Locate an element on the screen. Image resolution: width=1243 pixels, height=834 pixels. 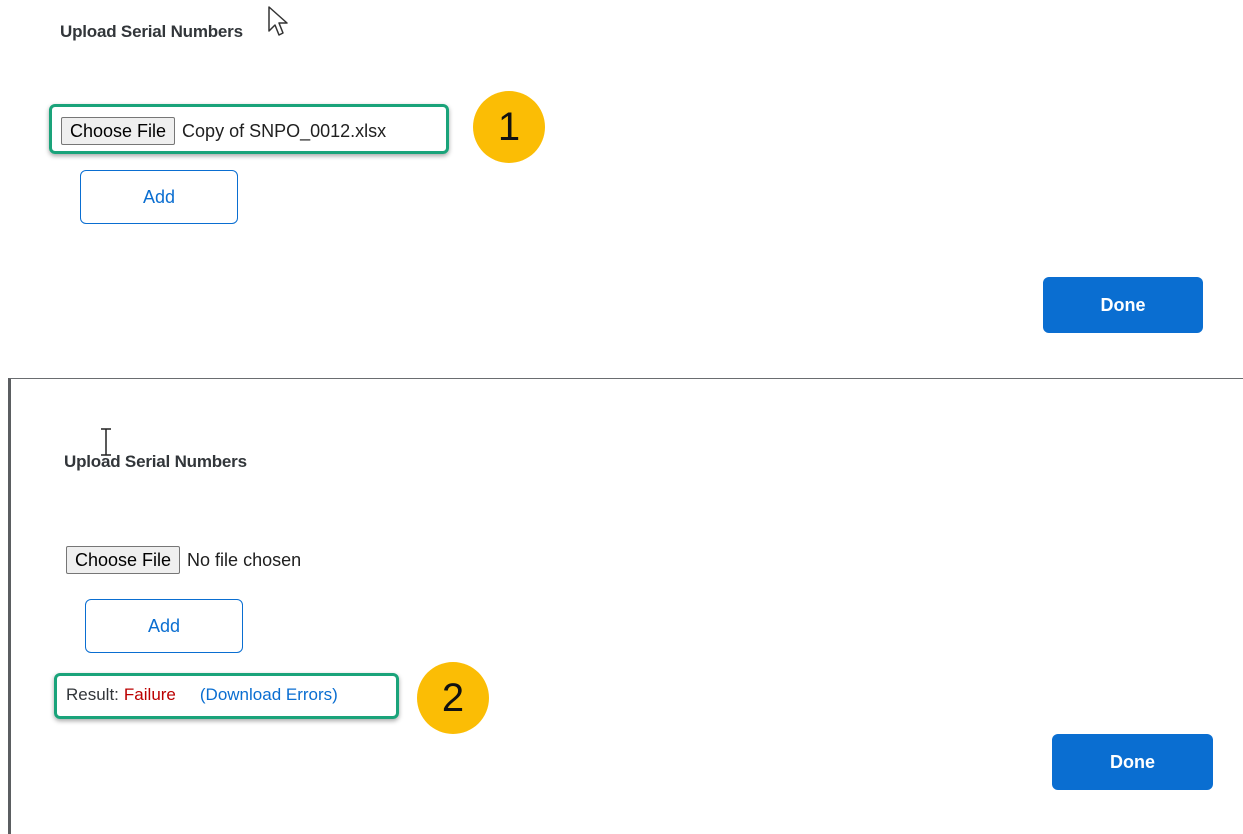
file-name-label: No file chosen is located at coordinates (244, 559).